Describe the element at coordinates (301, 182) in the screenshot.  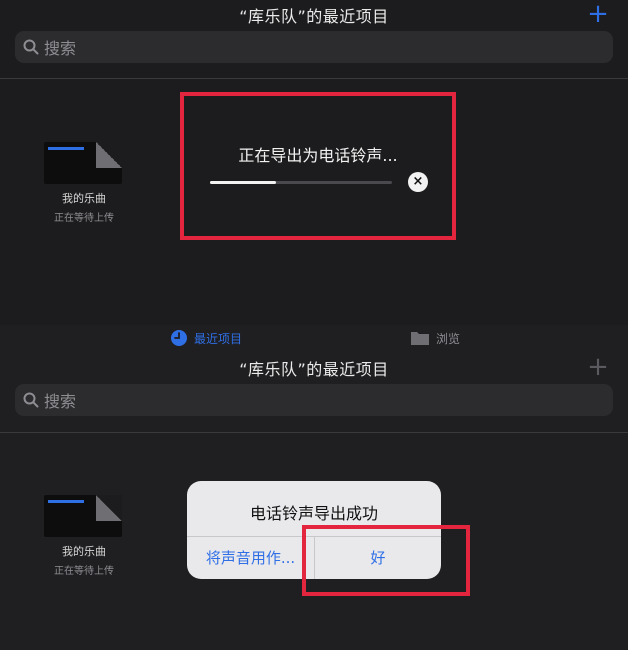
I see `export-progress-bar` at that location.